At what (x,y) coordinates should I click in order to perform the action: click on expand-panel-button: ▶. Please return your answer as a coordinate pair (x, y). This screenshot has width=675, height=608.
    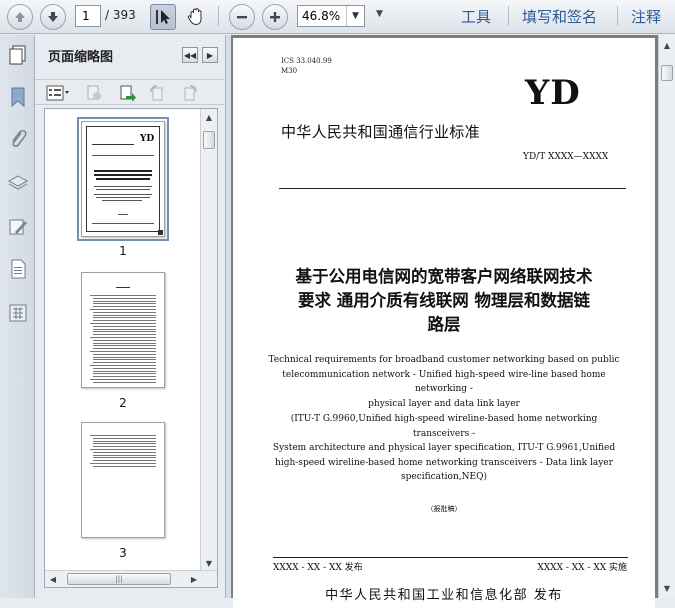
    Looking at the image, I should click on (210, 55).